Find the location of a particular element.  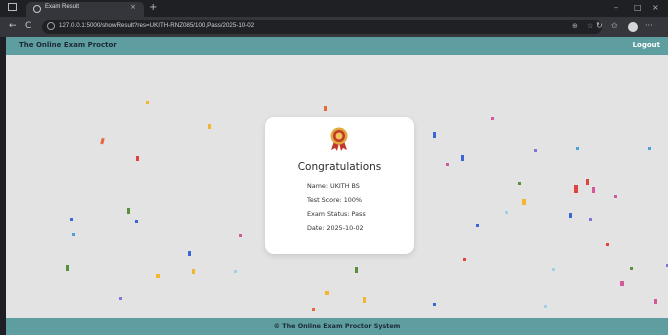

sync-icon: ↻ is located at coordinates (599, 25).